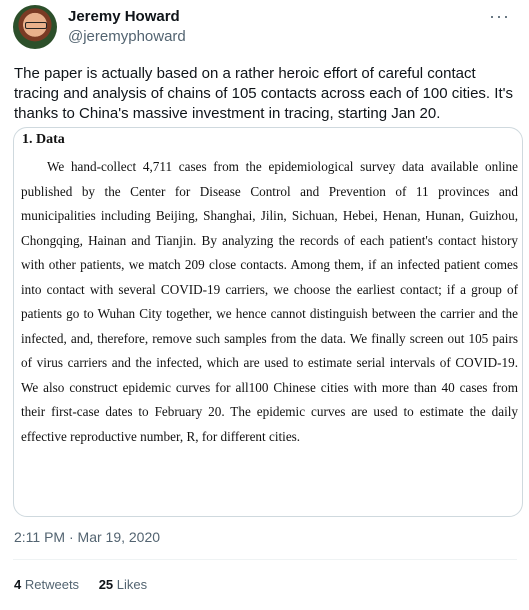  Describe the element at coordinates (87, 537) in the screenshot. I see `tweet-timestamp: 2:11 PM · Mar 19, 2020` at that location.